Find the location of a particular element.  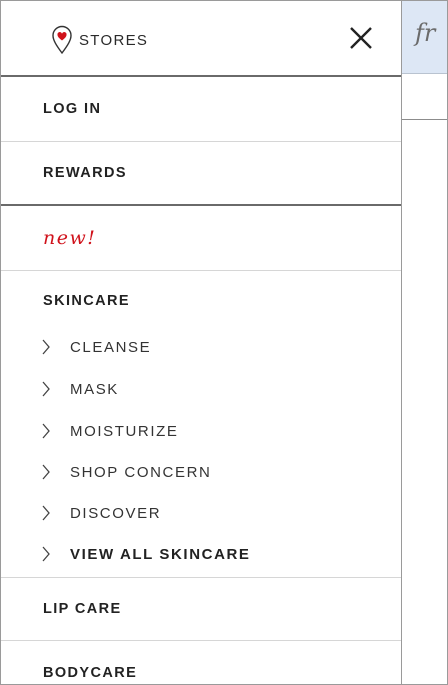

submenu-item-view-all-skincare: VIEW ALL SKINCARE is located at coordinates (211, 554).